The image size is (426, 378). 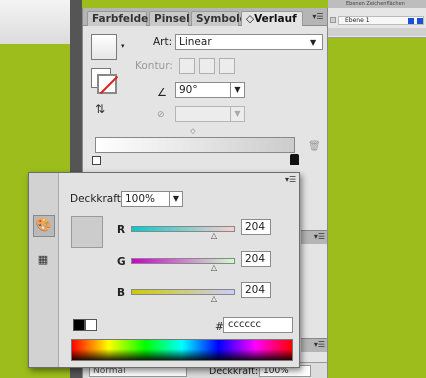 What do you see at coordinates (188, 90) in the screenshot?
I see `angle-value: 90°` at bounding box center [188, 90].